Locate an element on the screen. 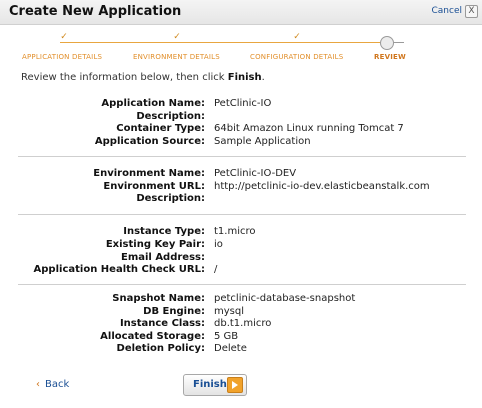 The image size is (482, 408). step-review: REVIEW is located at coordinates (390, 57).